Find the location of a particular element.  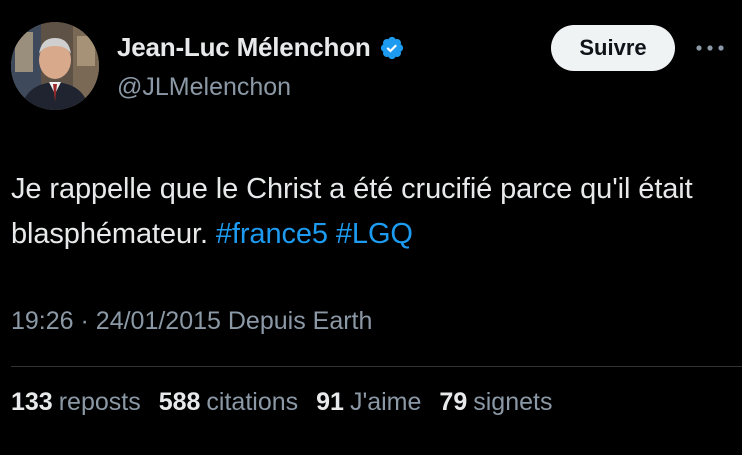

tweet-source: Depuis Earth is located at coordinates (300, 321).